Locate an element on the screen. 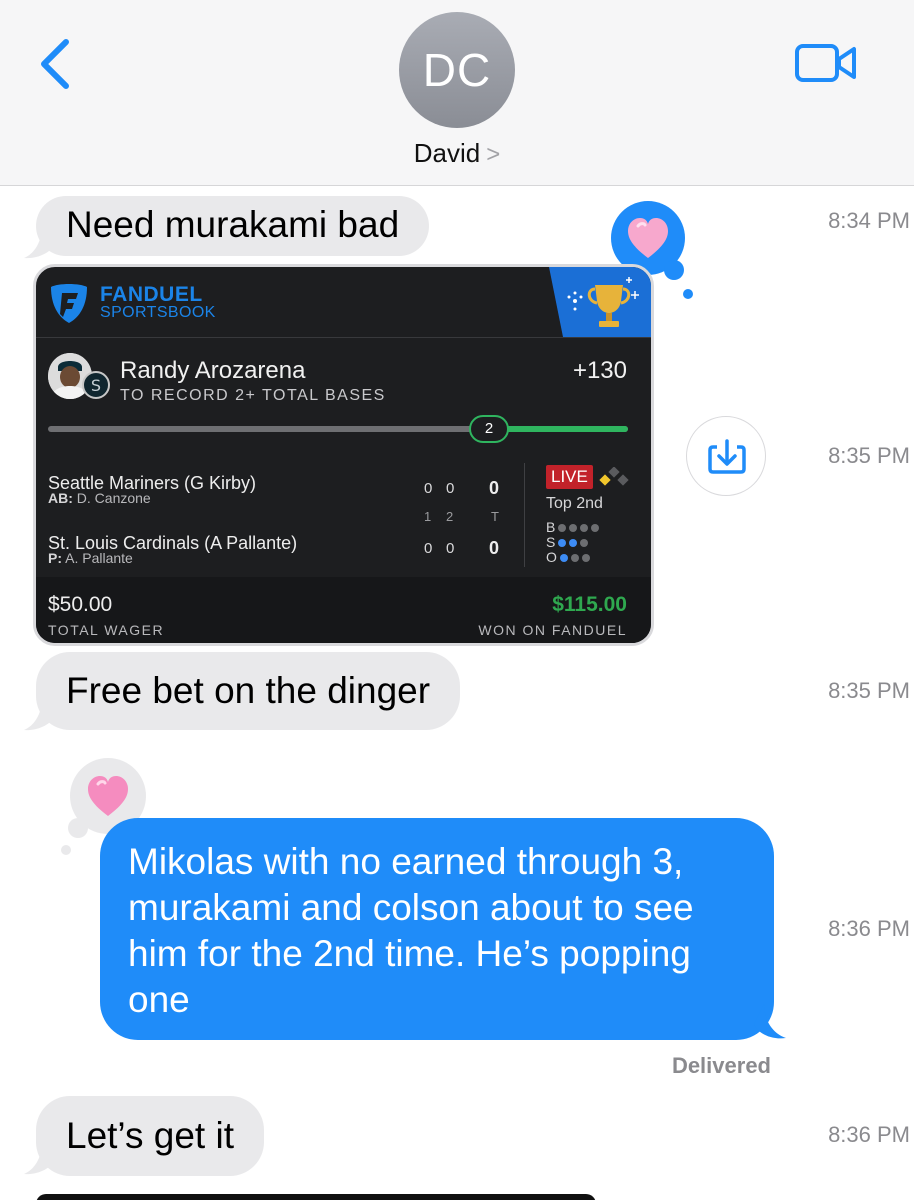  won-label: WON ON FANDUEL is located at coordinates (552, 630).